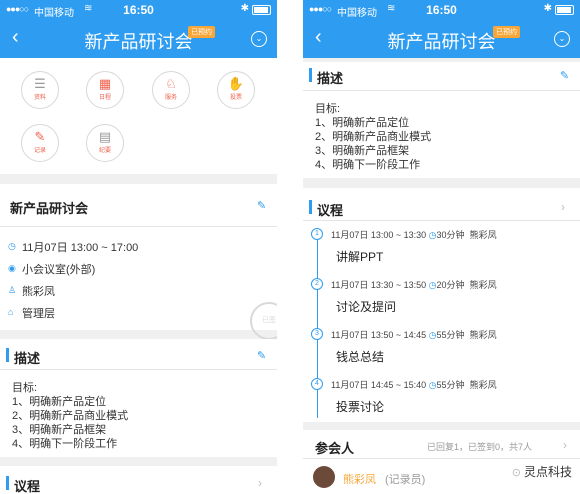 This screenshot has height=494, width=580. I want to click on document-icon: ☰, so click(40, 83).